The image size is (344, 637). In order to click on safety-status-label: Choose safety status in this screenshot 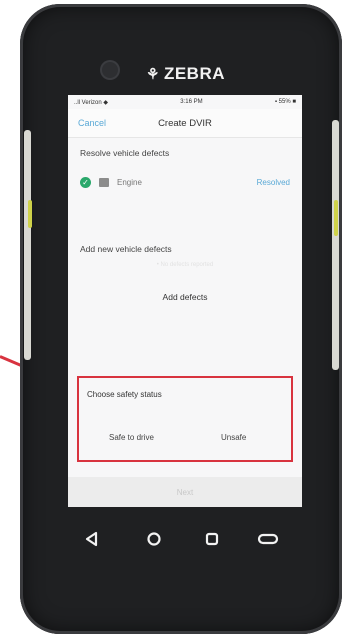, I will do `click(124, 394)`.